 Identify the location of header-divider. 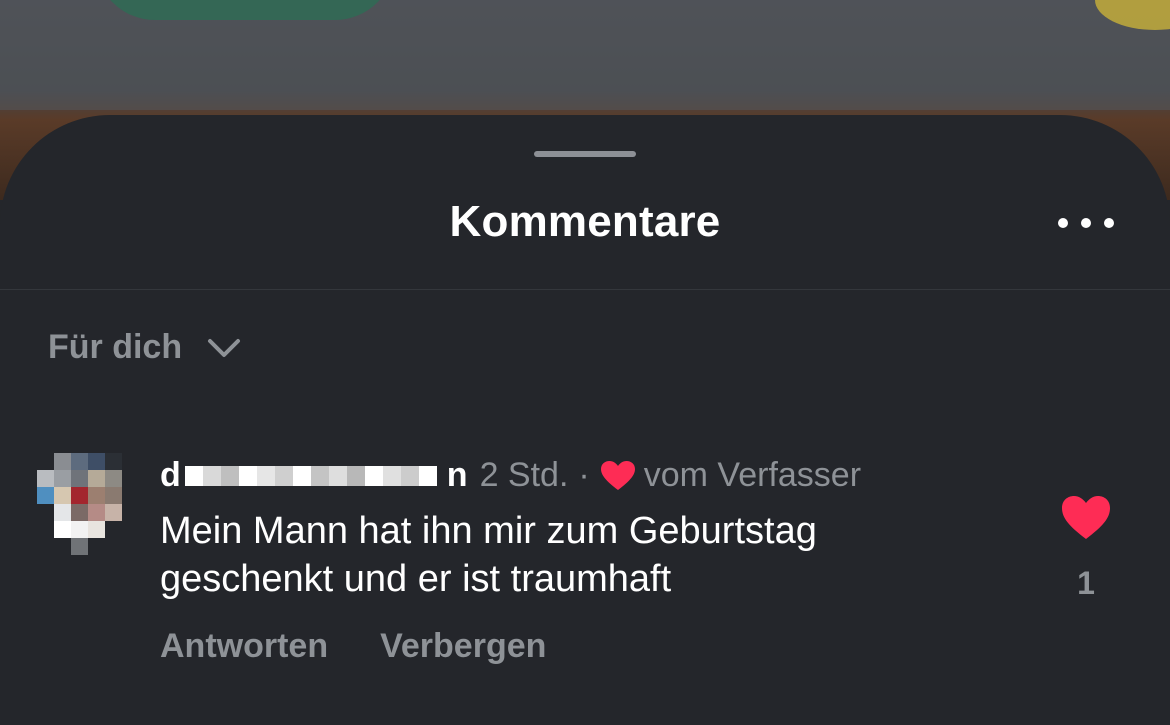
(585, 289).